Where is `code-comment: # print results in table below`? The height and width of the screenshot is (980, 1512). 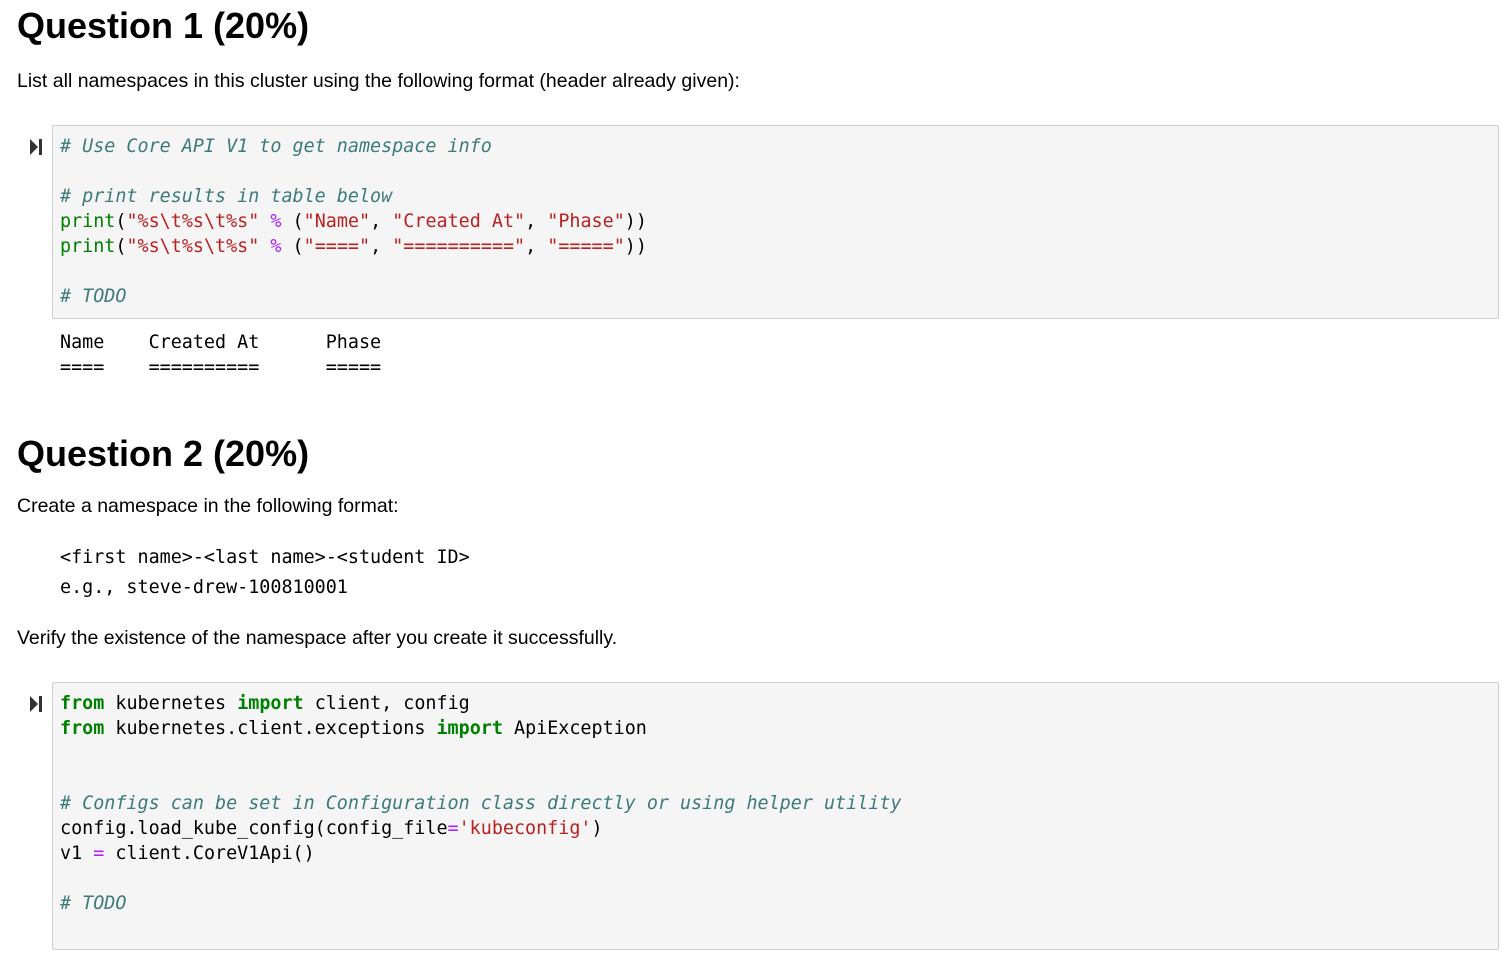 code-comment: # print results in table below is located at coordinates (226, 196).